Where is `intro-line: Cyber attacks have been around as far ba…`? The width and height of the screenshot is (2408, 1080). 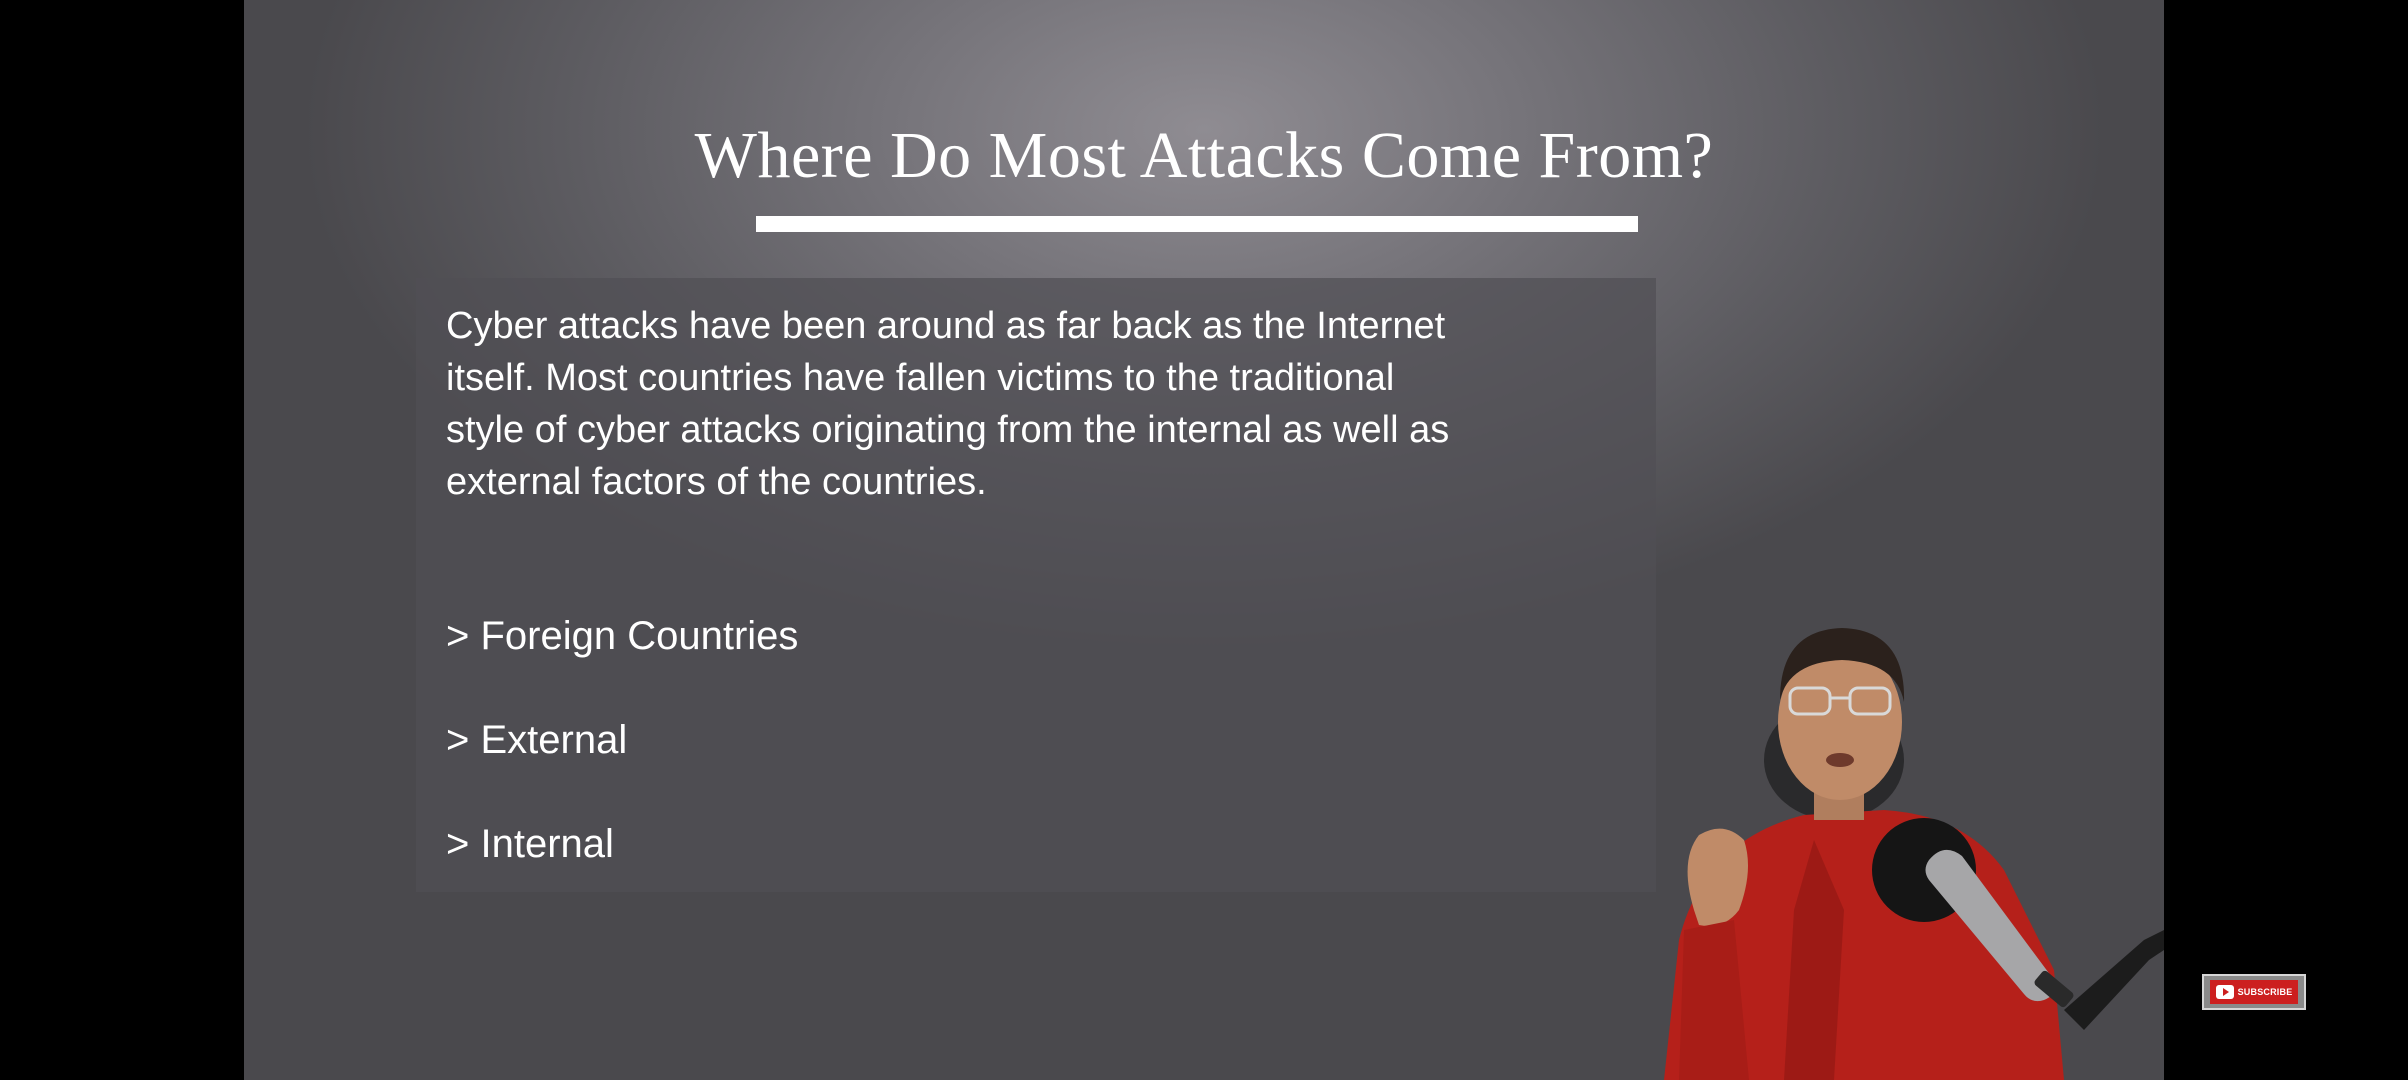 intro-line: Cyber attacks have been around as far ba… is located at coordinates (946, 326).